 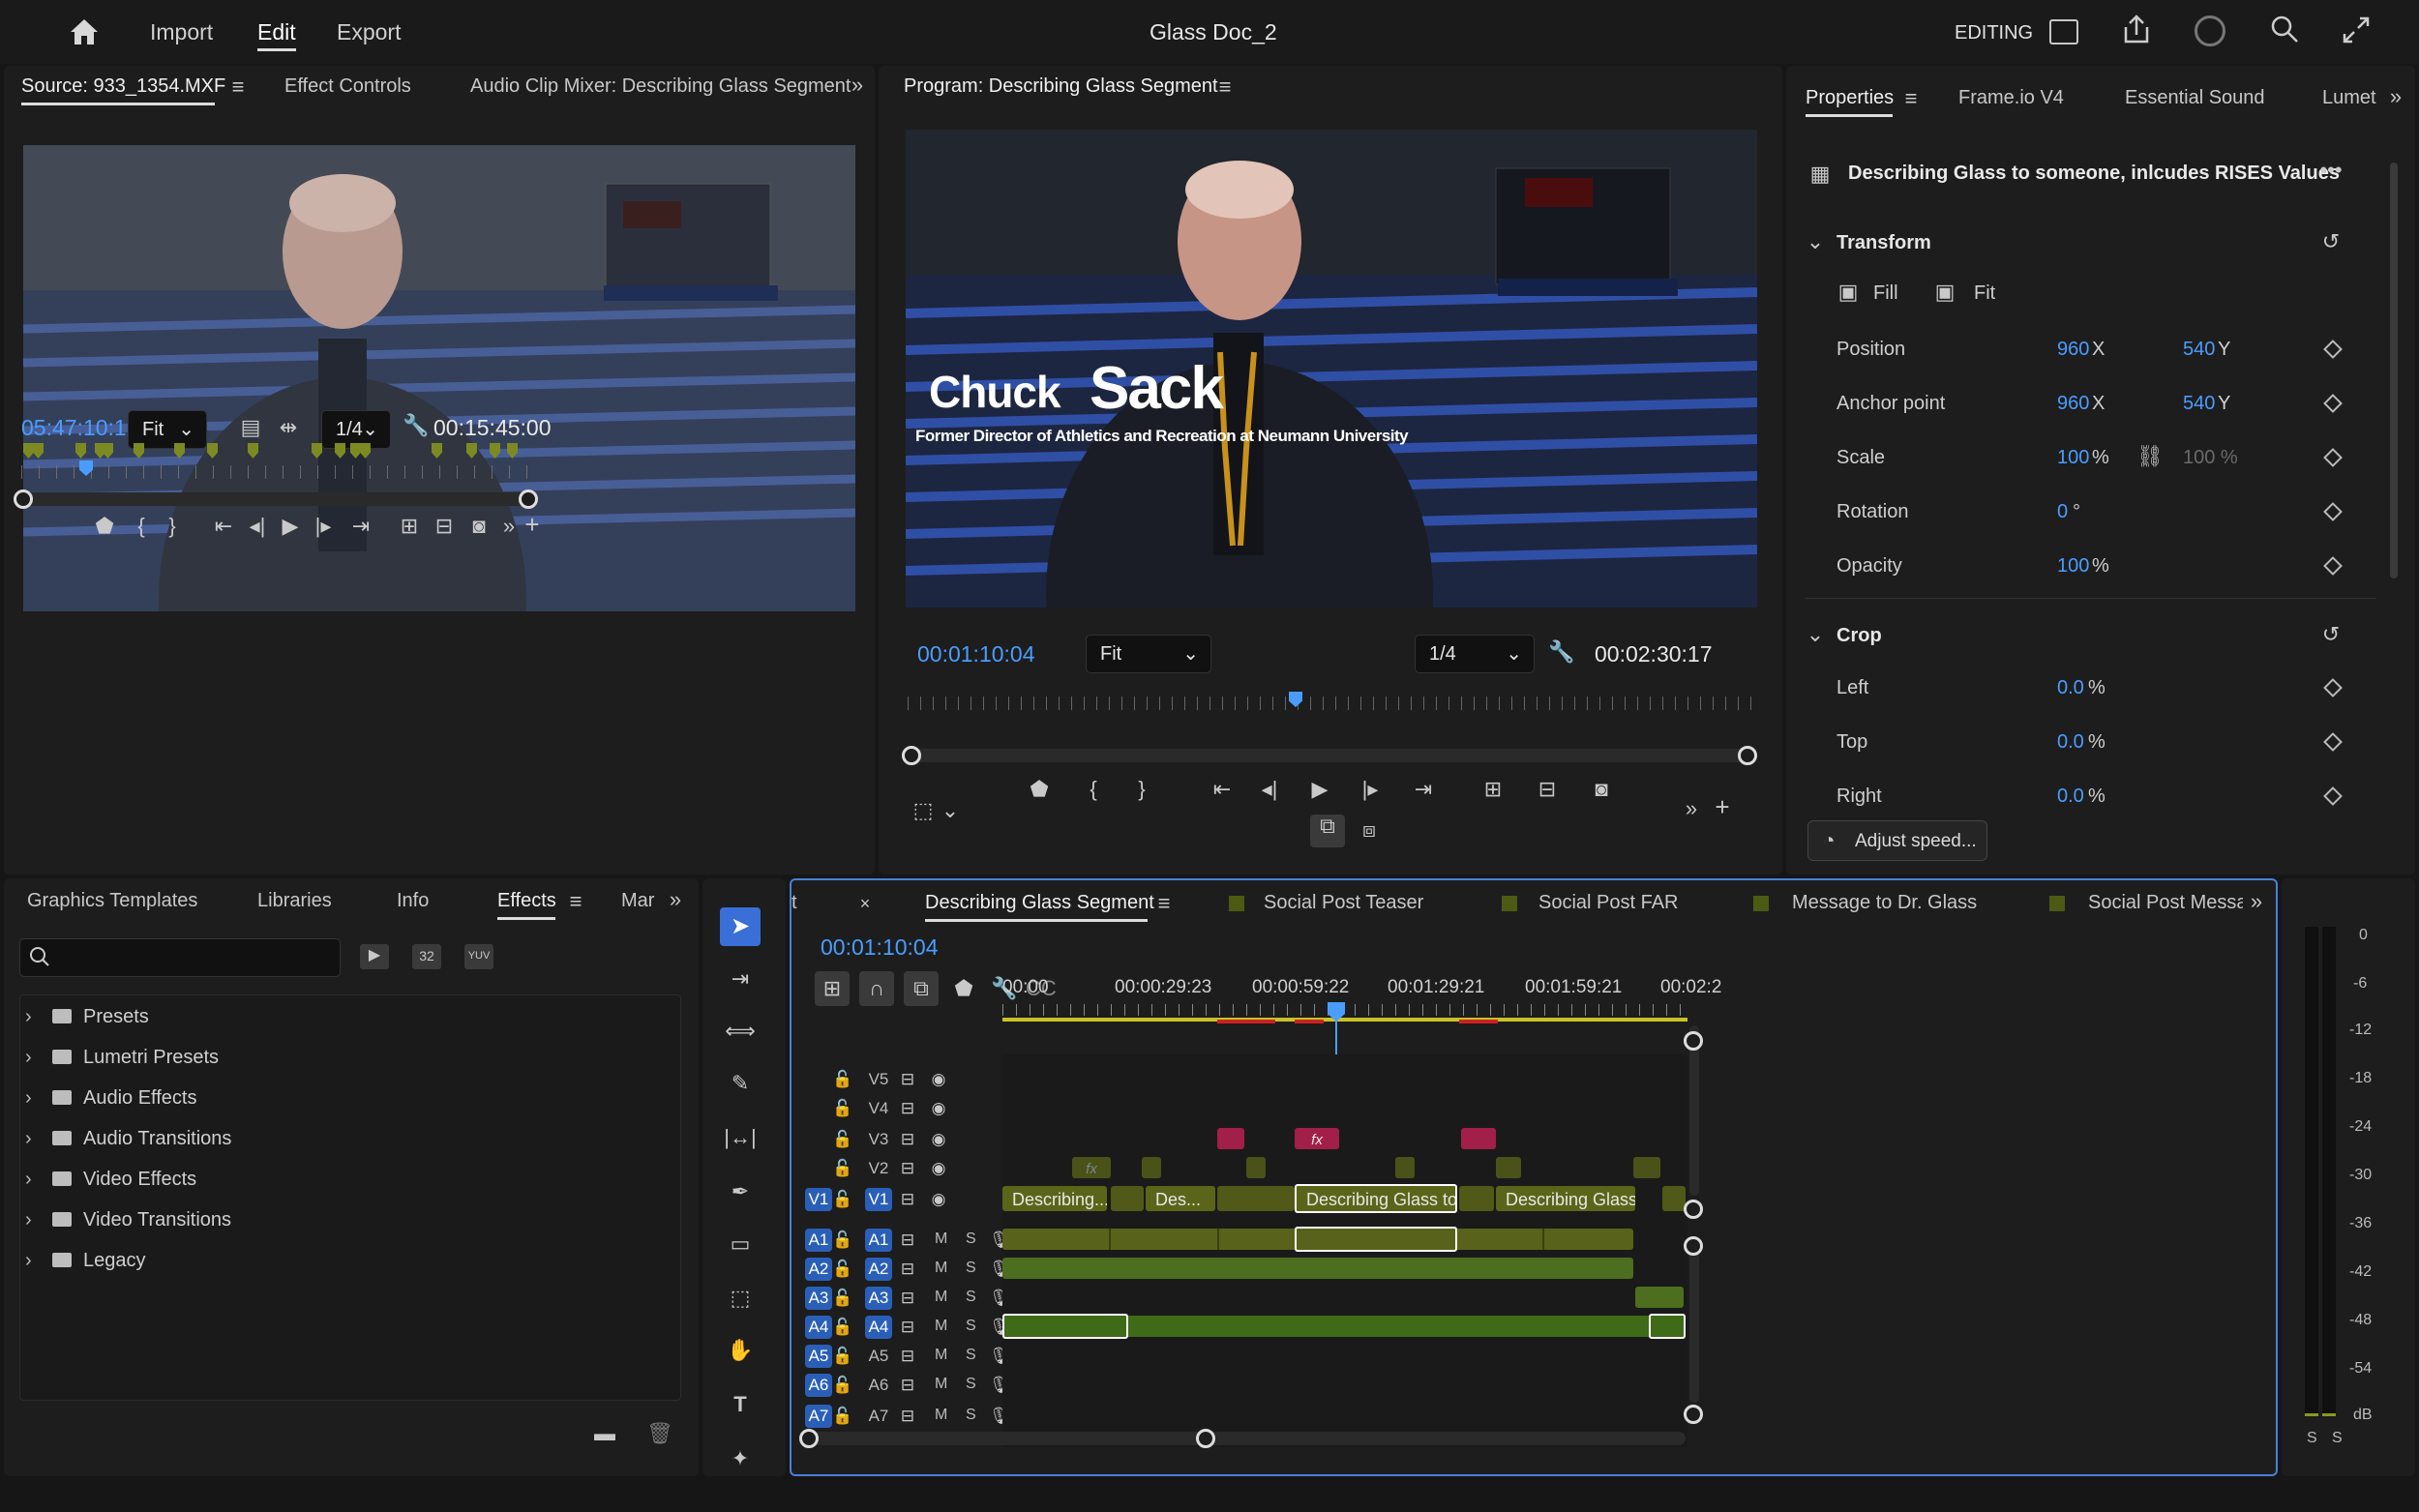 I want to click on tab-frameio: Frame.io V4, so click(x=2011, y=98).